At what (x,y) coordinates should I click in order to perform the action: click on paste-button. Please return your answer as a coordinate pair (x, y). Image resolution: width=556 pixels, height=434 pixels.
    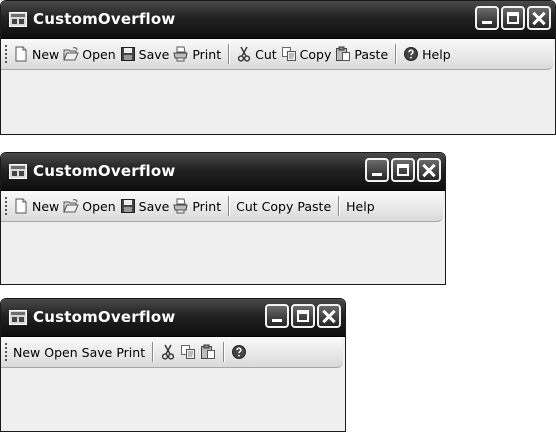
    Looking at the image, I should click on (208, 352).